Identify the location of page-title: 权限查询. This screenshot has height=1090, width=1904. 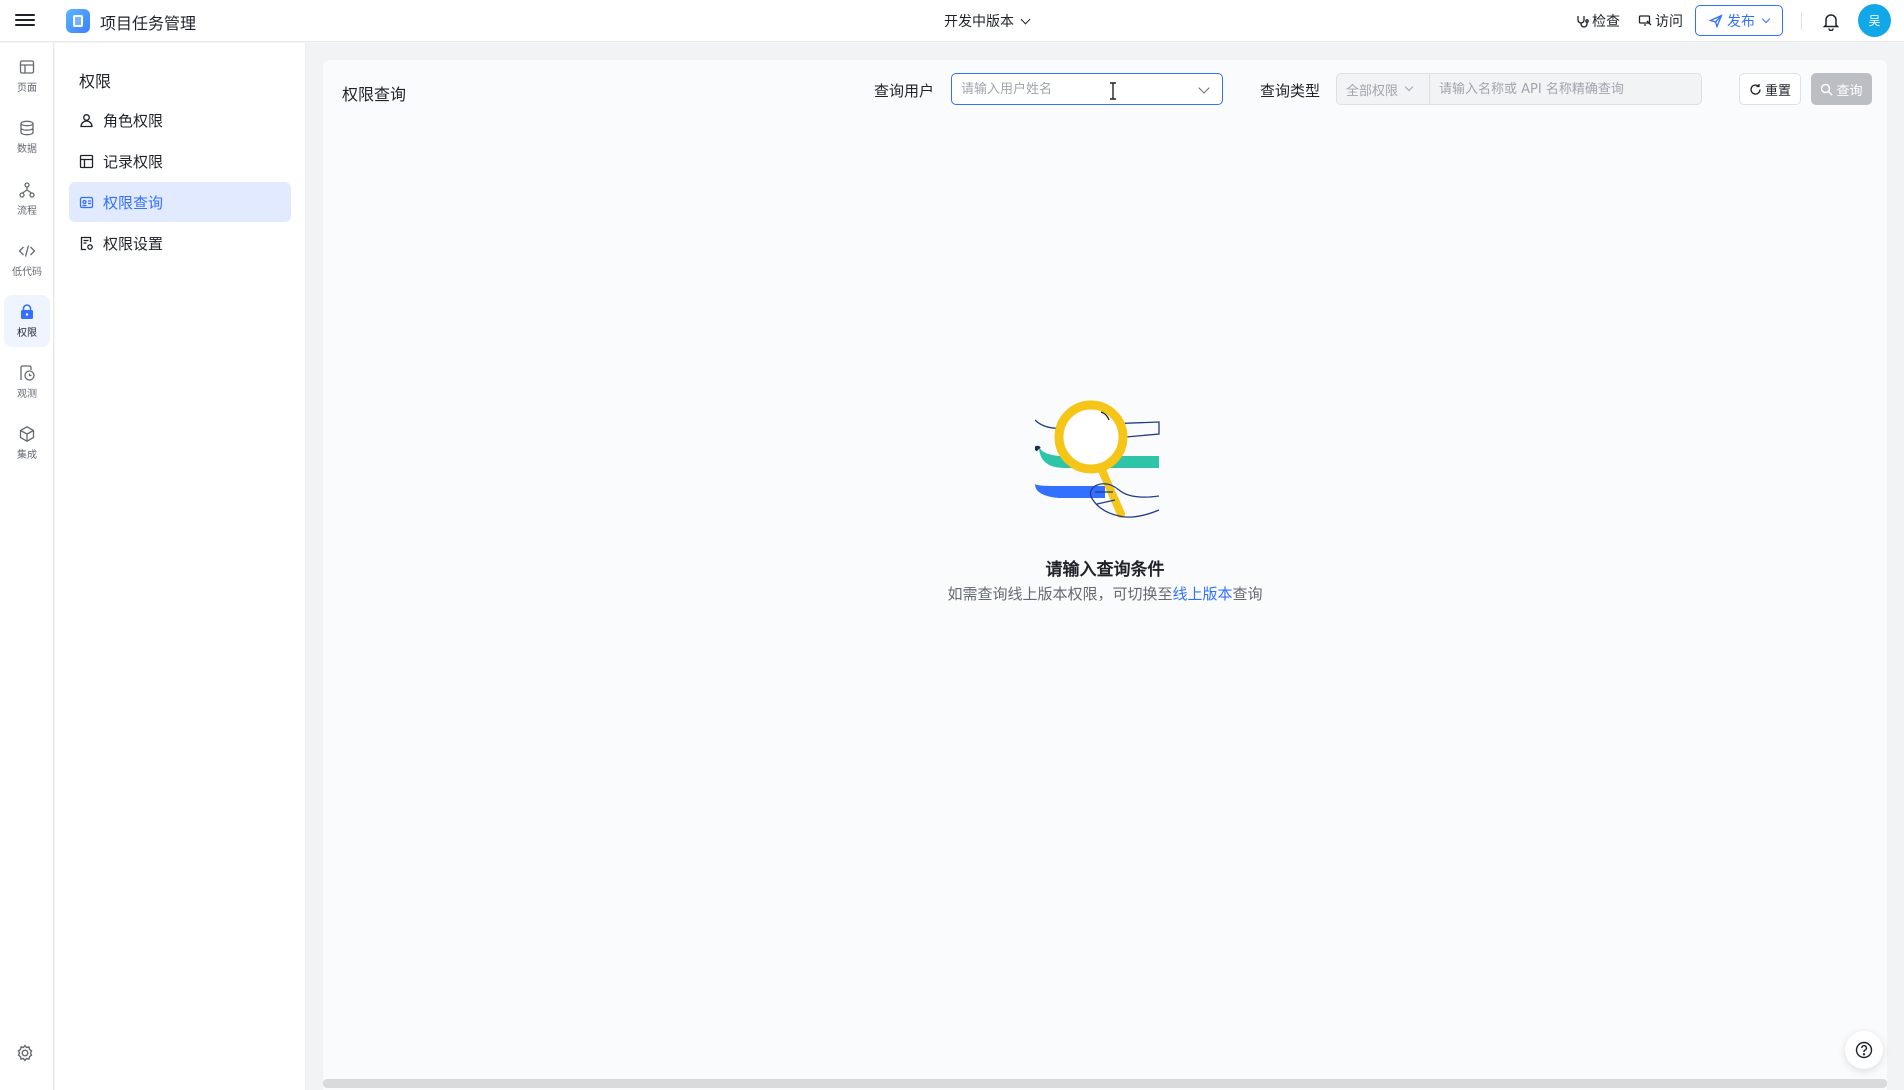
(374, 94).